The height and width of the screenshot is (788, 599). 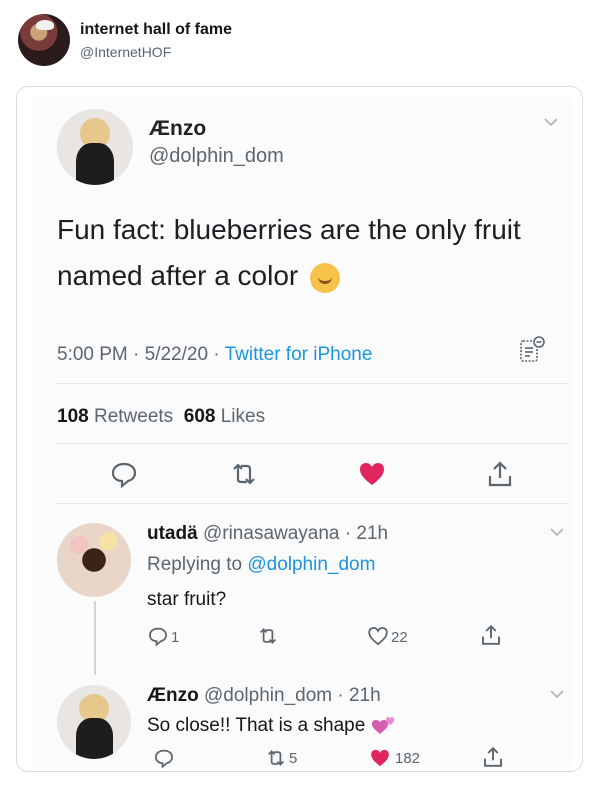 I want to click on poster-header: internet hall of fame @InternetHOF, so click(x=298, y=42).